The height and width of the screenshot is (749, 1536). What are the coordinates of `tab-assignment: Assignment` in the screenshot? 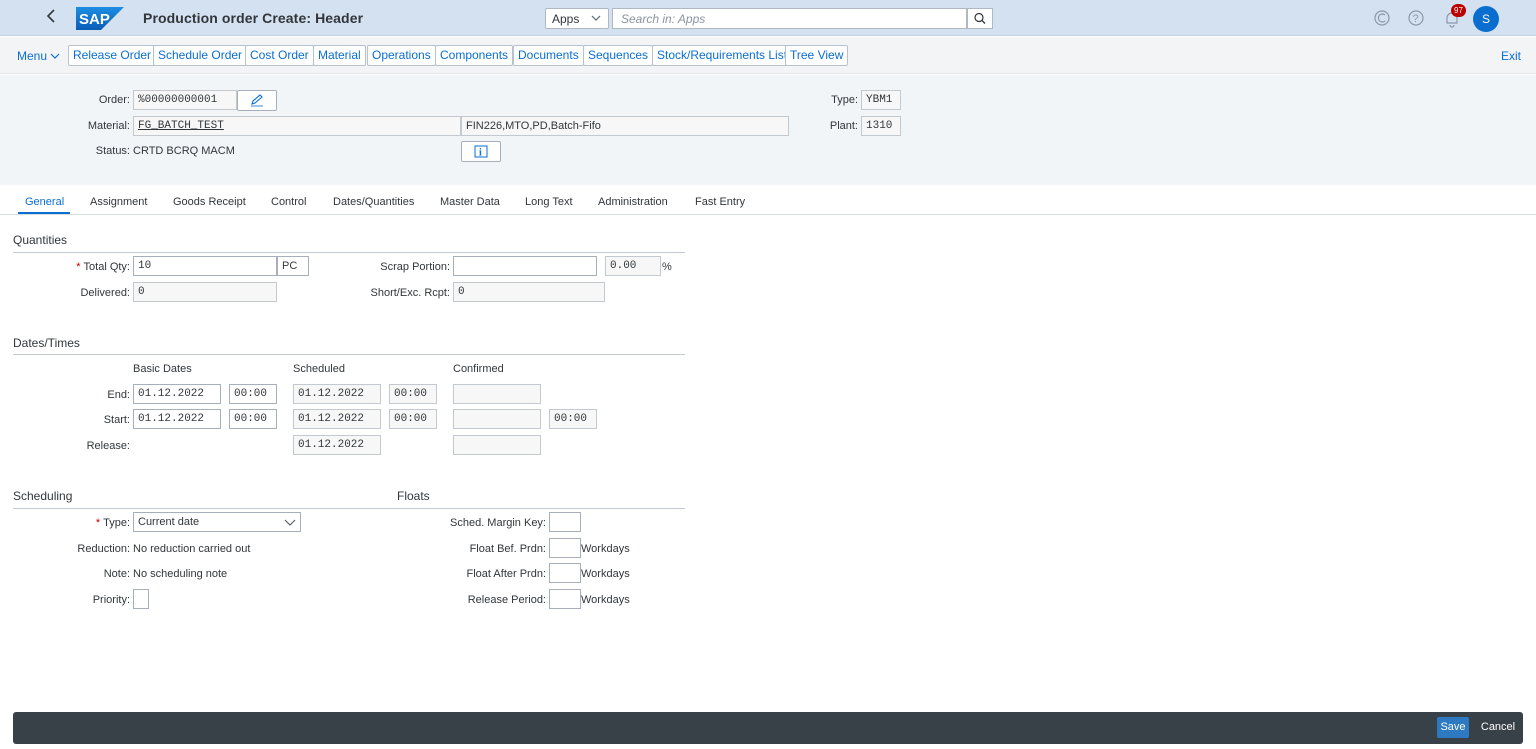 It's located at (118, 202).